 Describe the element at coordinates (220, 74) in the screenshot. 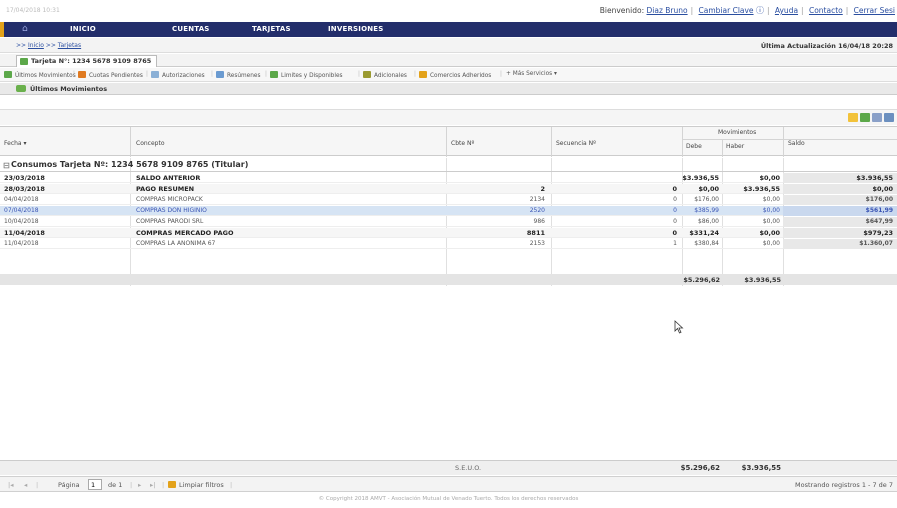

I see `statements-icon` at that location.